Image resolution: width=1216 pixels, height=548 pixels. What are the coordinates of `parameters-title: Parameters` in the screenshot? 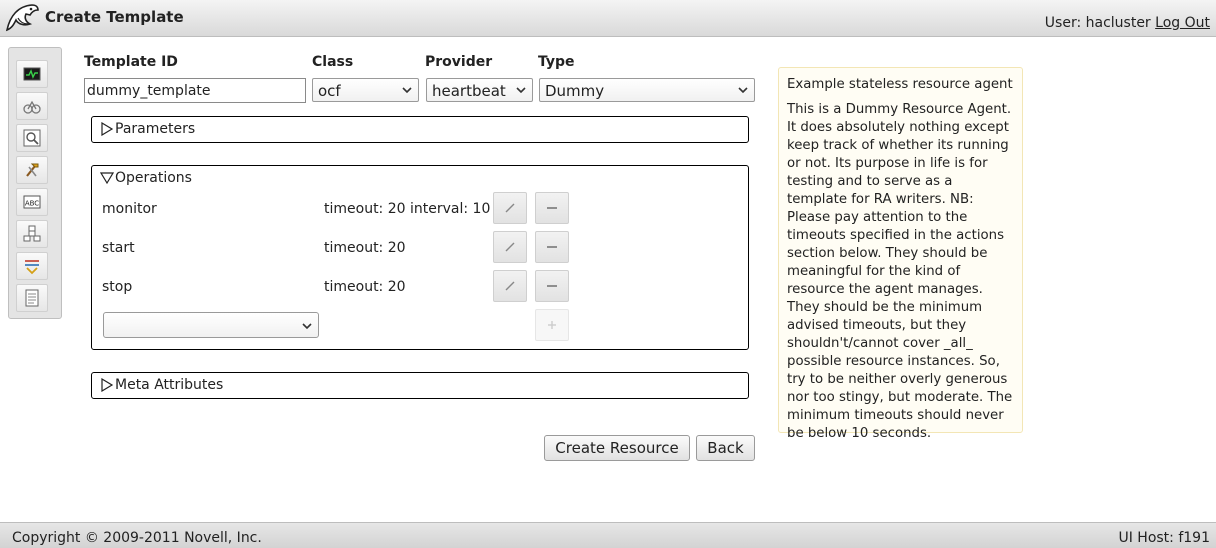 It's located at (155, 129).